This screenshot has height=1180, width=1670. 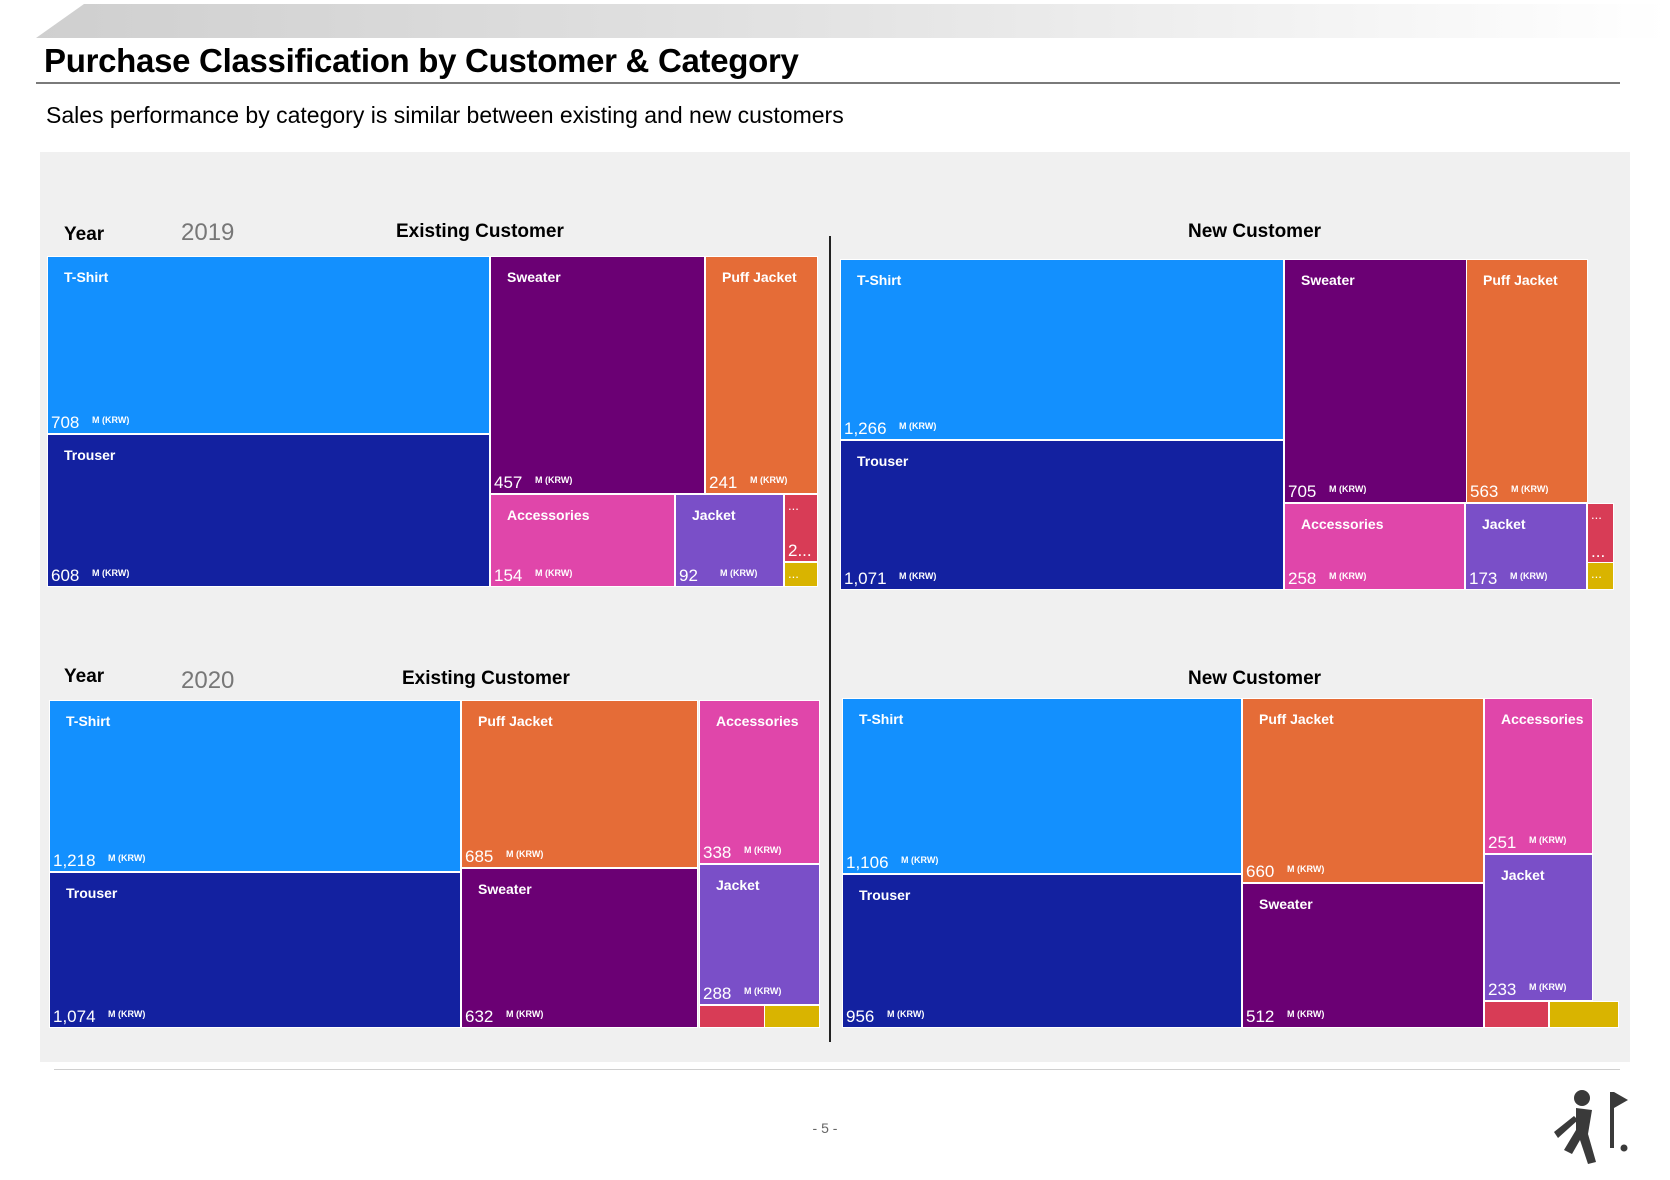 I want to click on treemap-tile-t-shirt: T-Shirt 1,106 M (KRW), so click(x=1042, y=786).